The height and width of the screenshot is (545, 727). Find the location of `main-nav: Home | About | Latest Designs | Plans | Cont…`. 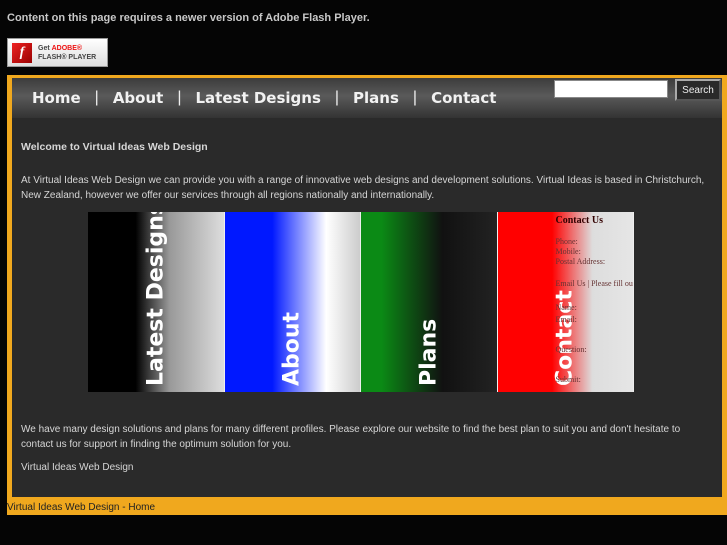

main-nav: Home | About | Latest Designs | Plans | Cont… is located at coordinates (367, 98).